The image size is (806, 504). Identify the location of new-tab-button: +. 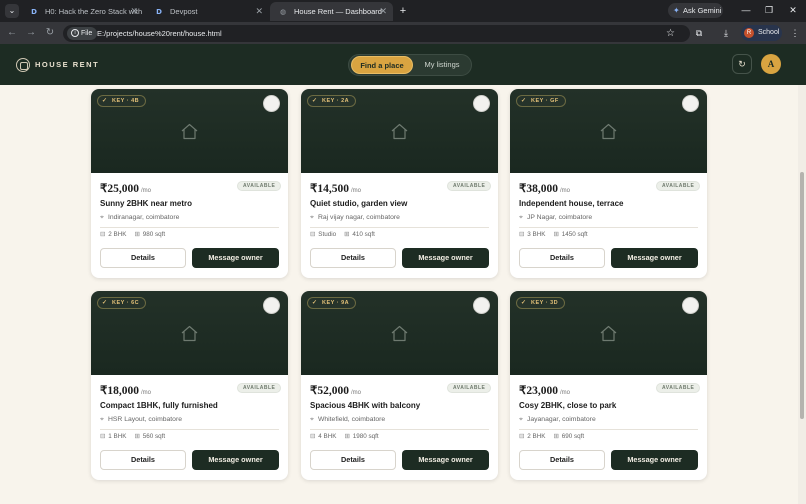
(403, 11).